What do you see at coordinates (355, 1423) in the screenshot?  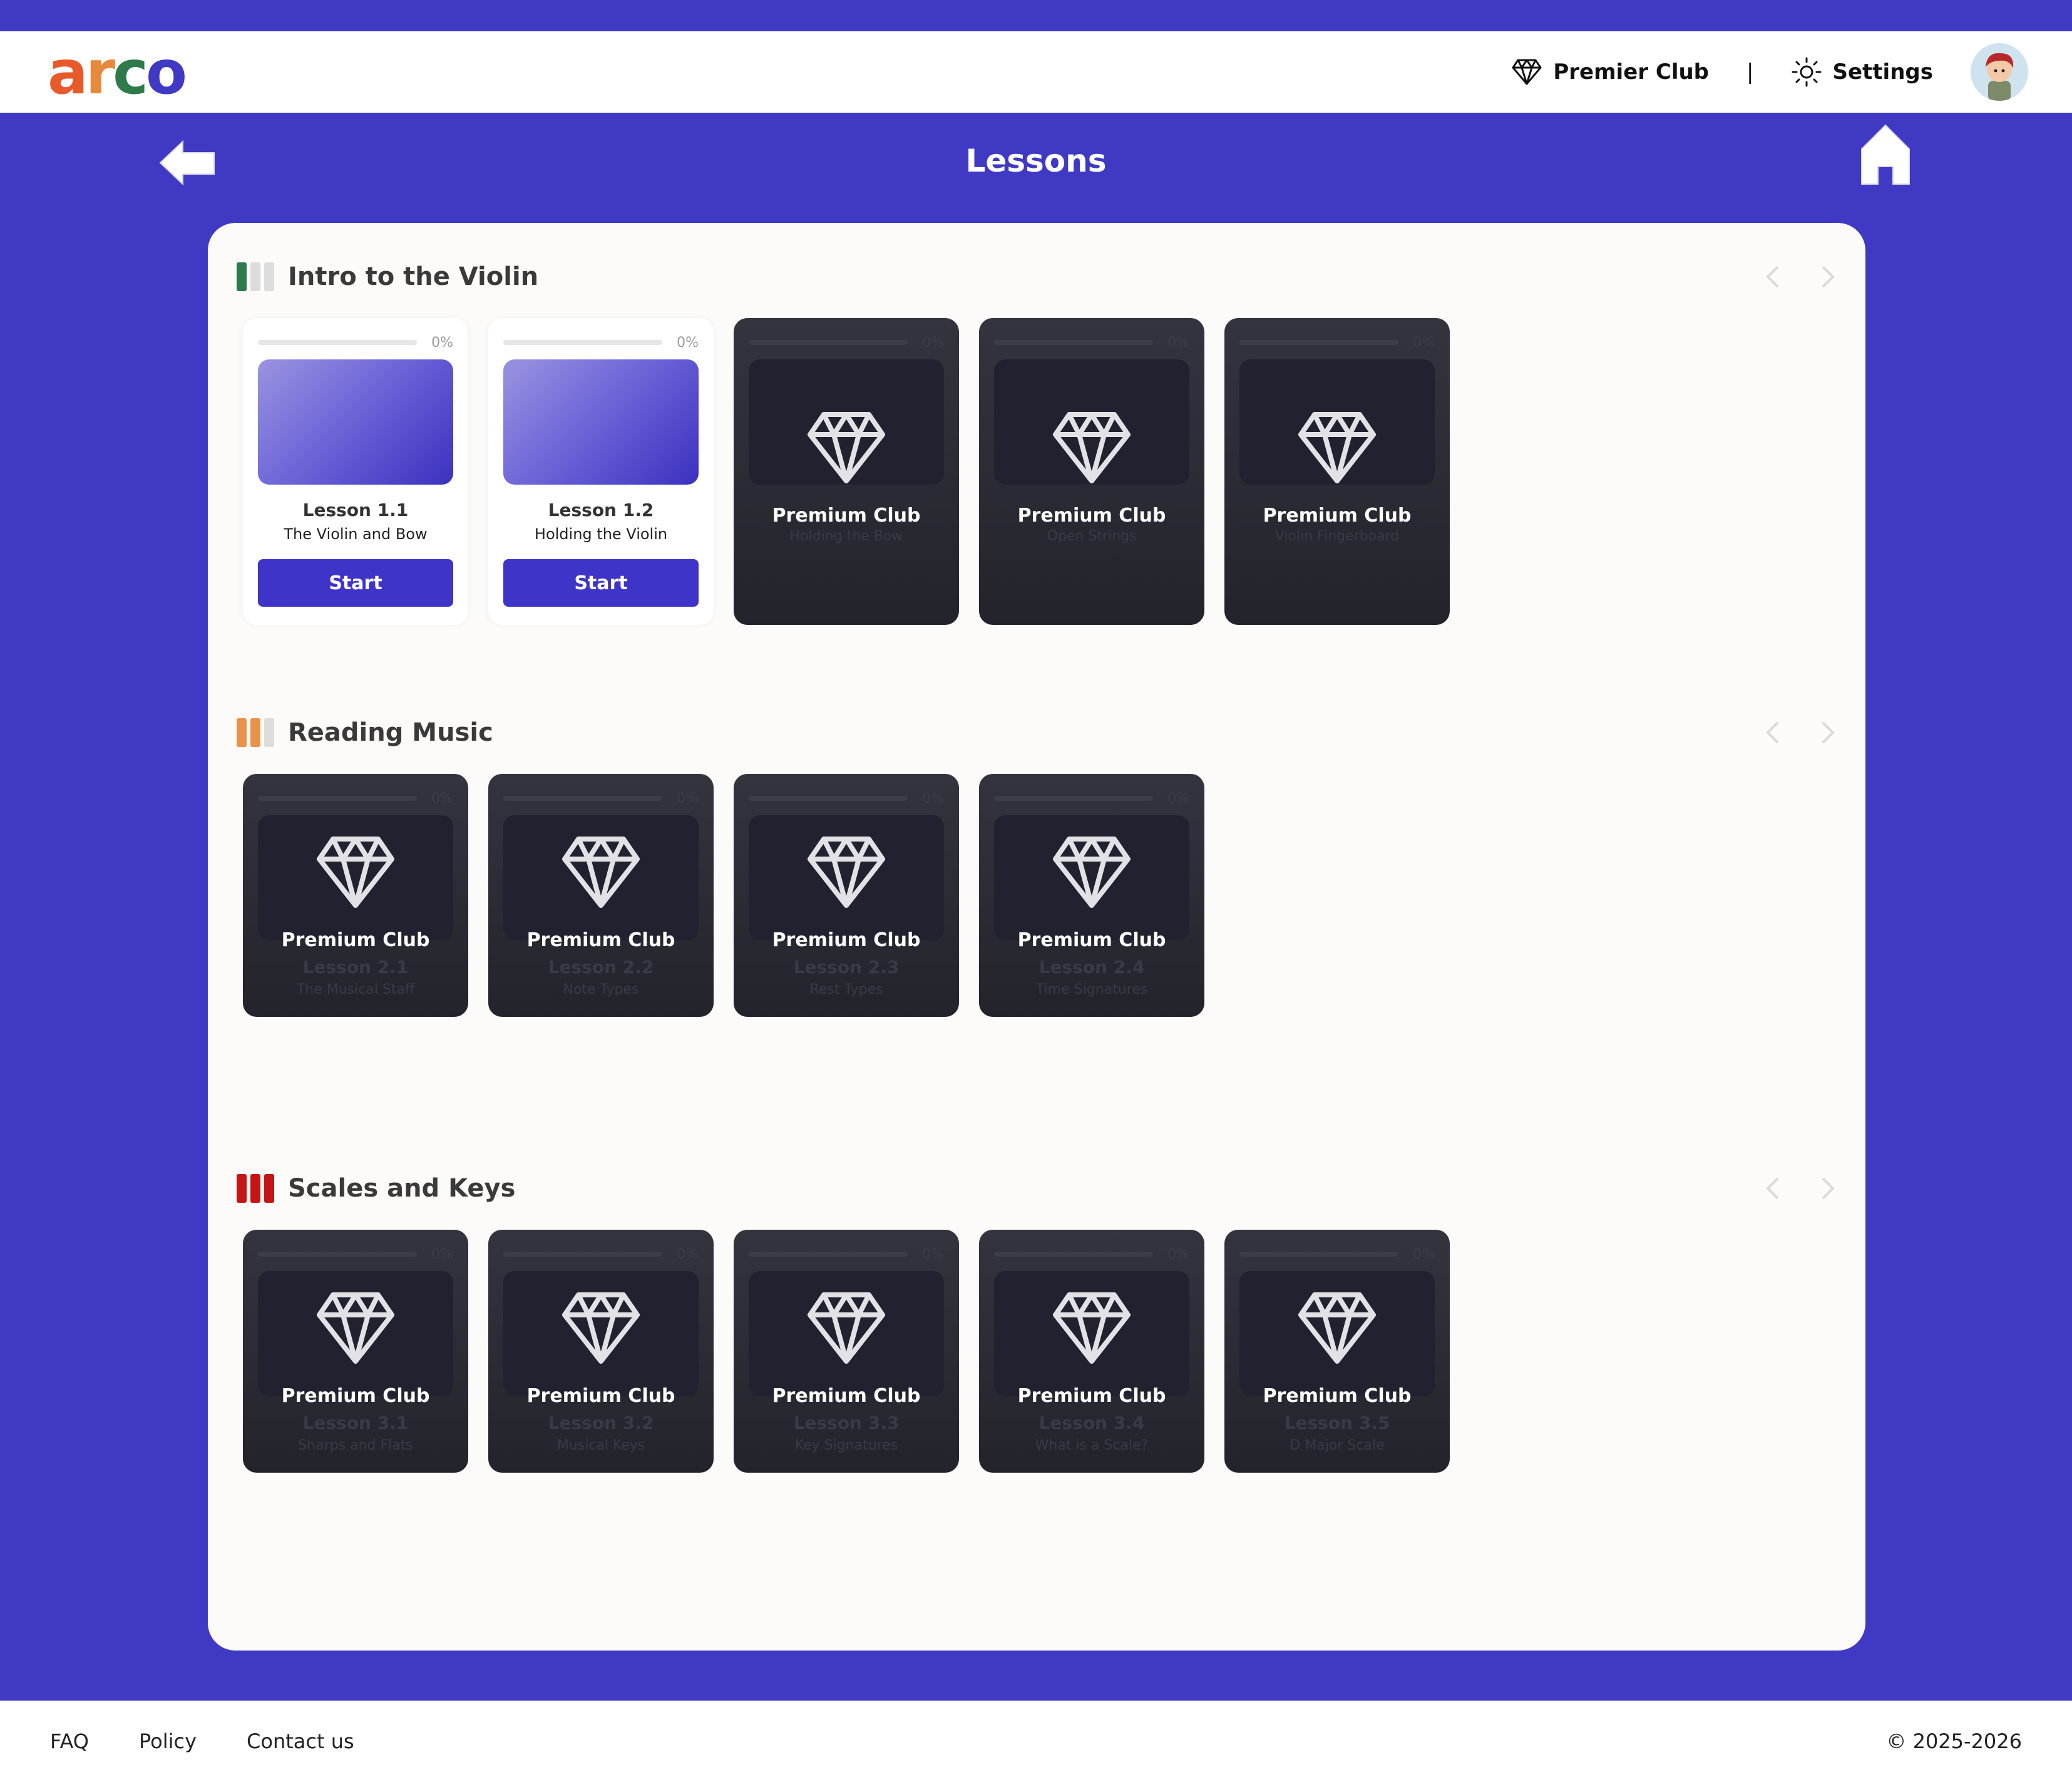 I see `lesson-number: Lesson 3.1` at bounding box center [355, 1423].